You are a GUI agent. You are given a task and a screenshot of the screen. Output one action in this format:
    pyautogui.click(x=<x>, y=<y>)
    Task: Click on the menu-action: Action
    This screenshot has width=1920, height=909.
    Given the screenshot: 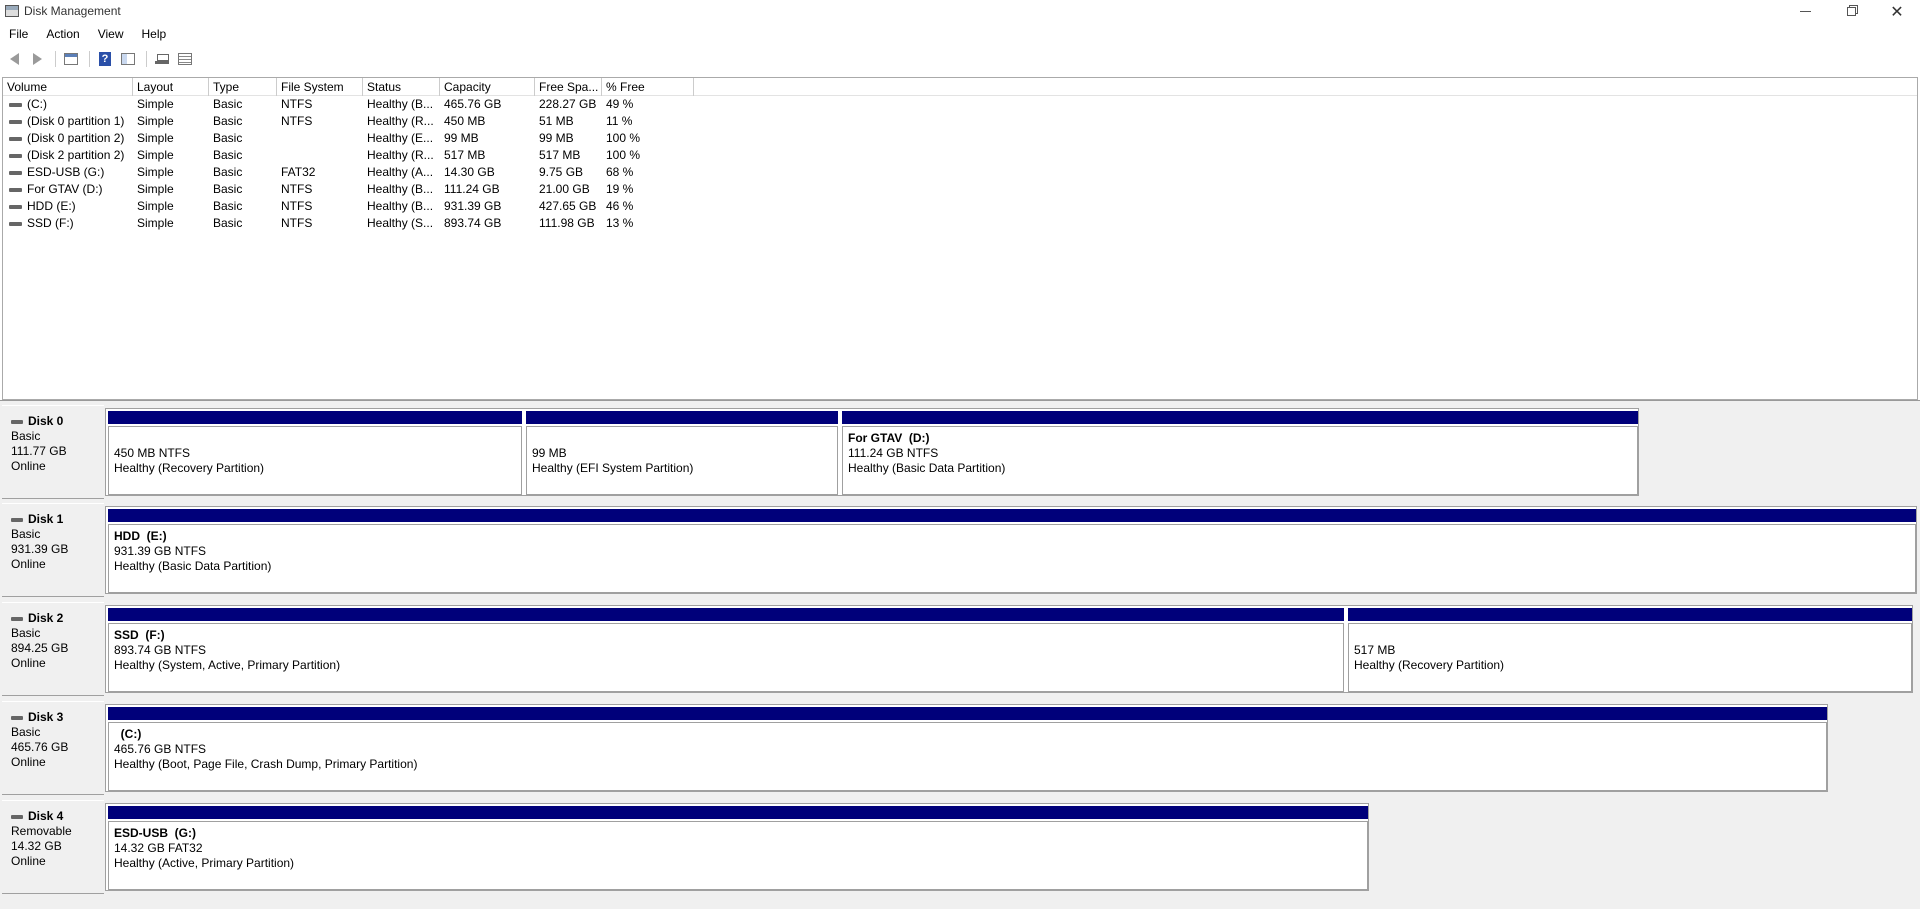 What is the action you would take?
    pyautogui.click(x=62, y=34)
    